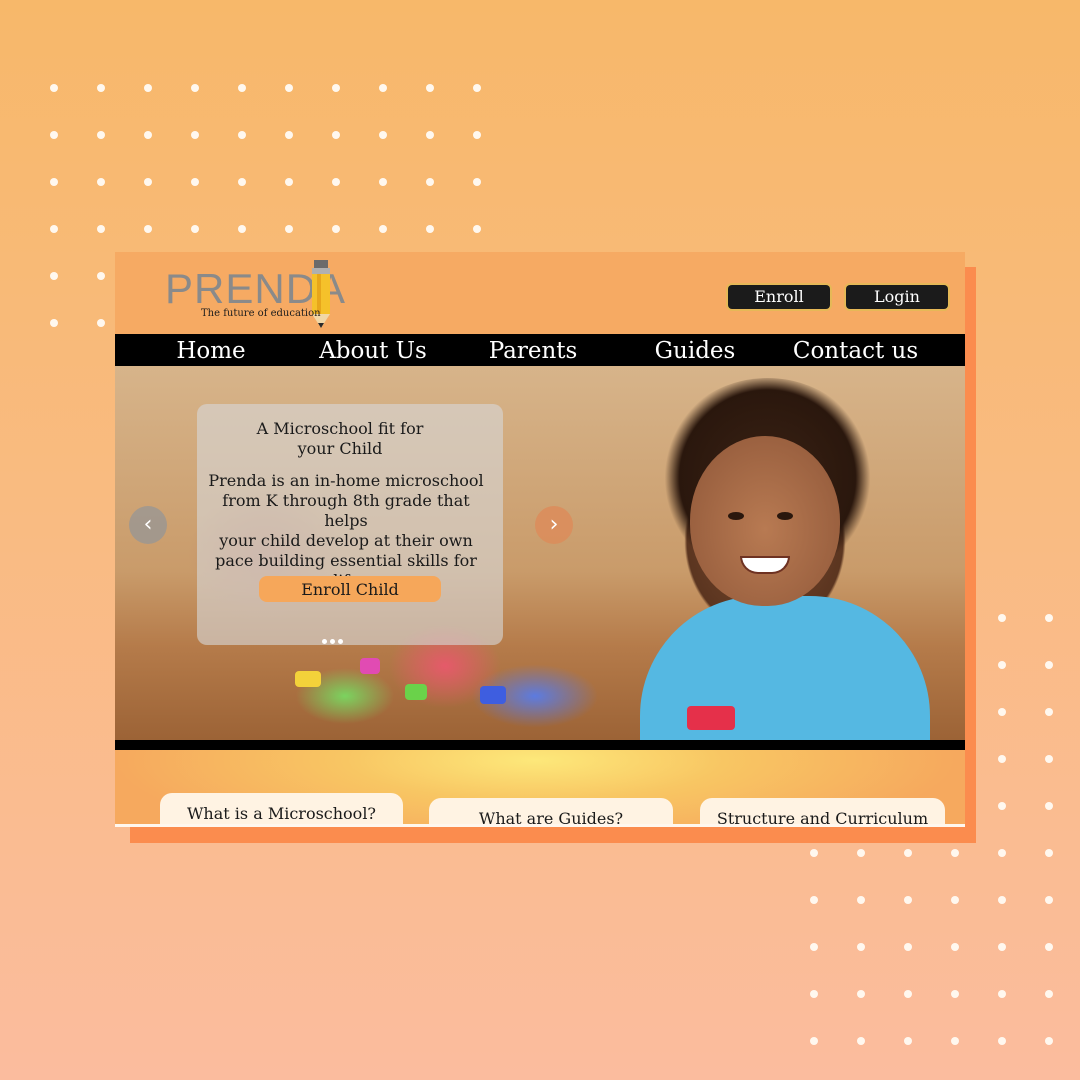 The image size is (1080, 1080). Describe the element at coordinates (540, 745) in the screenshot. I see `hero-bottom-bar` at that location.